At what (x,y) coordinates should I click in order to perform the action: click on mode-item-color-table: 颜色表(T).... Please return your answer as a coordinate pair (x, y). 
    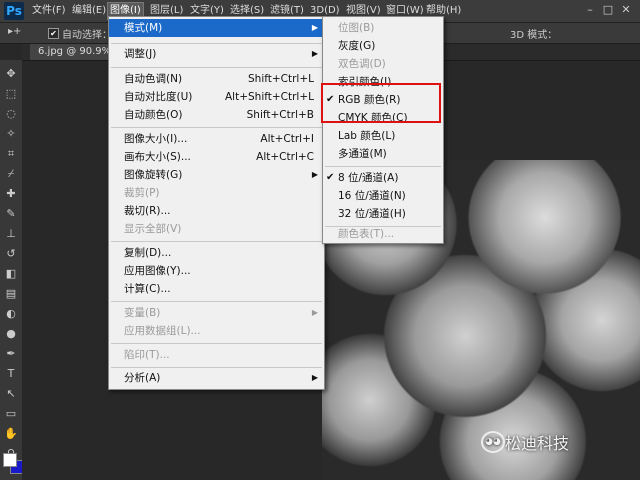
    Looking at the image, I should click on (366, 234).